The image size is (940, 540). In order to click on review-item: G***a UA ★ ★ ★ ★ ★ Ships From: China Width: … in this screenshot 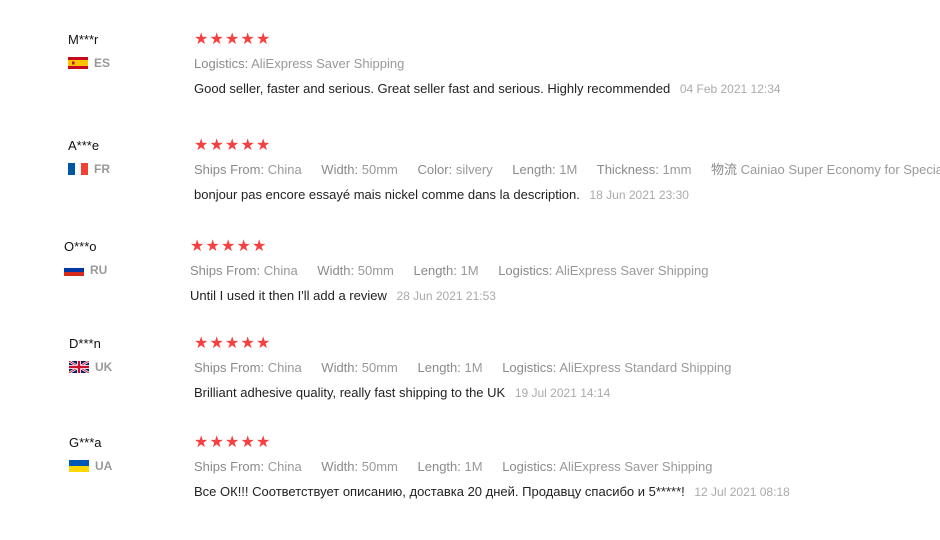, I will do `click(470, 475)`.